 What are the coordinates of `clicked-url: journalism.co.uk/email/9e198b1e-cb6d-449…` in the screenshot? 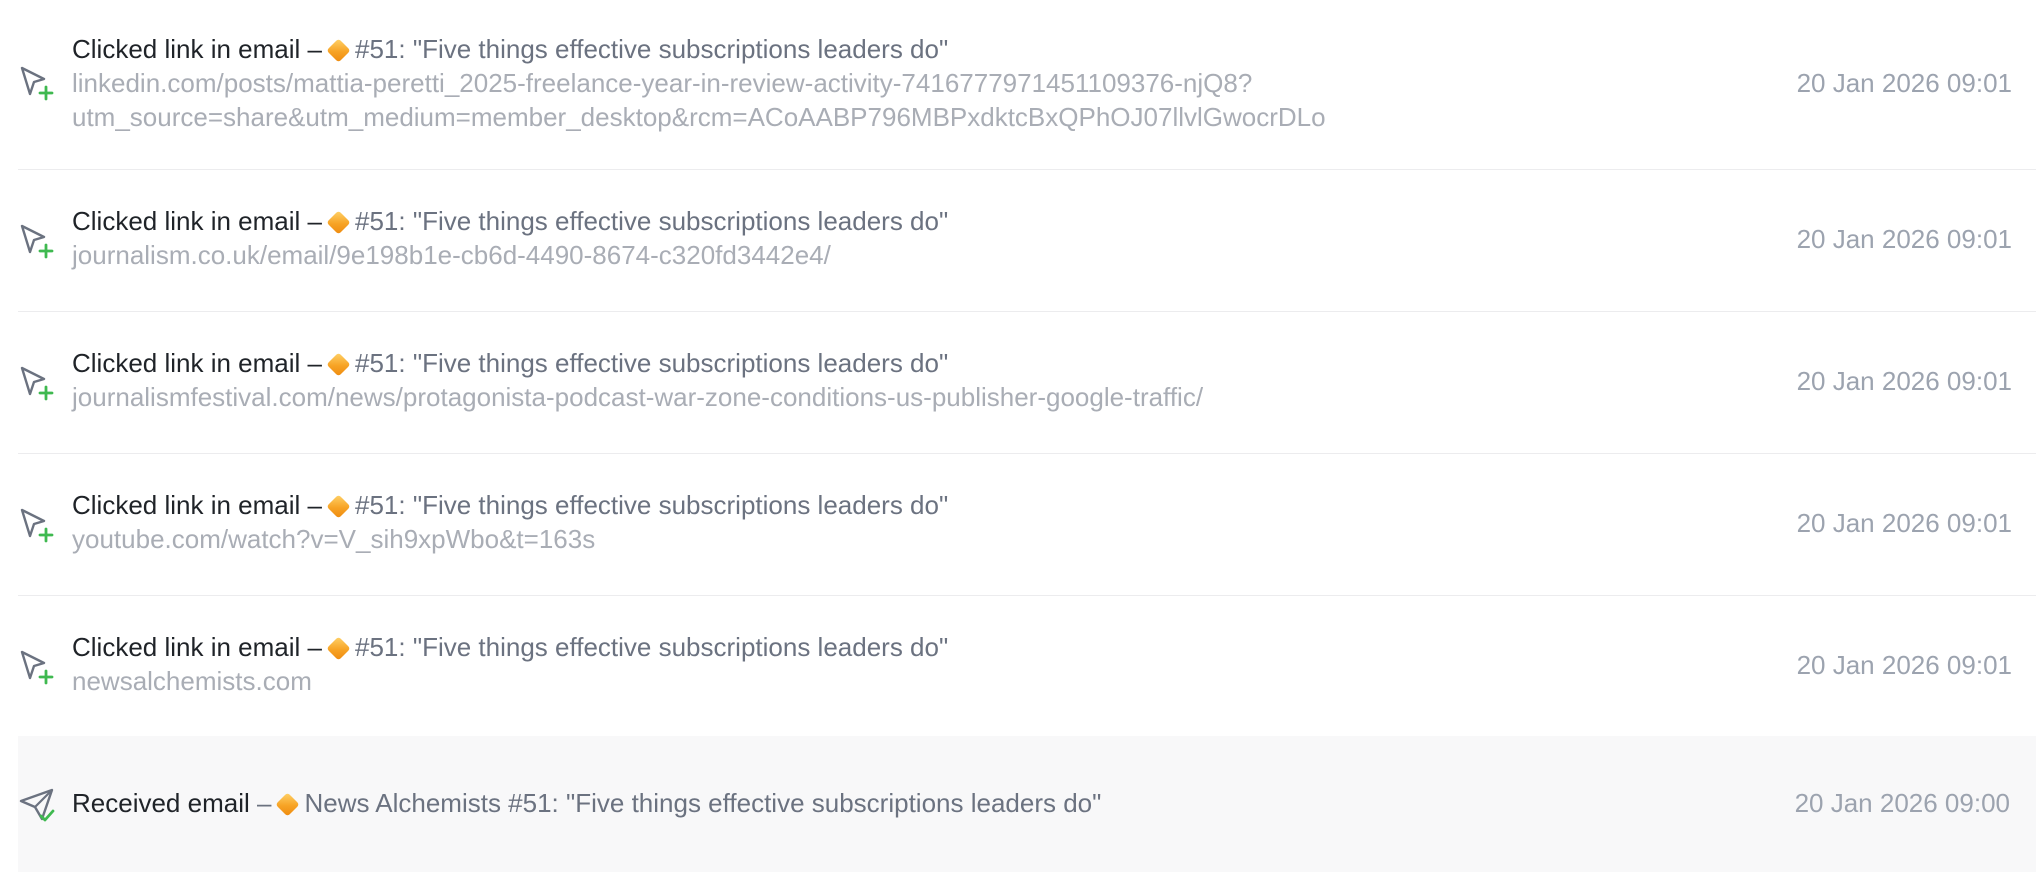 It's located at (889, 255).